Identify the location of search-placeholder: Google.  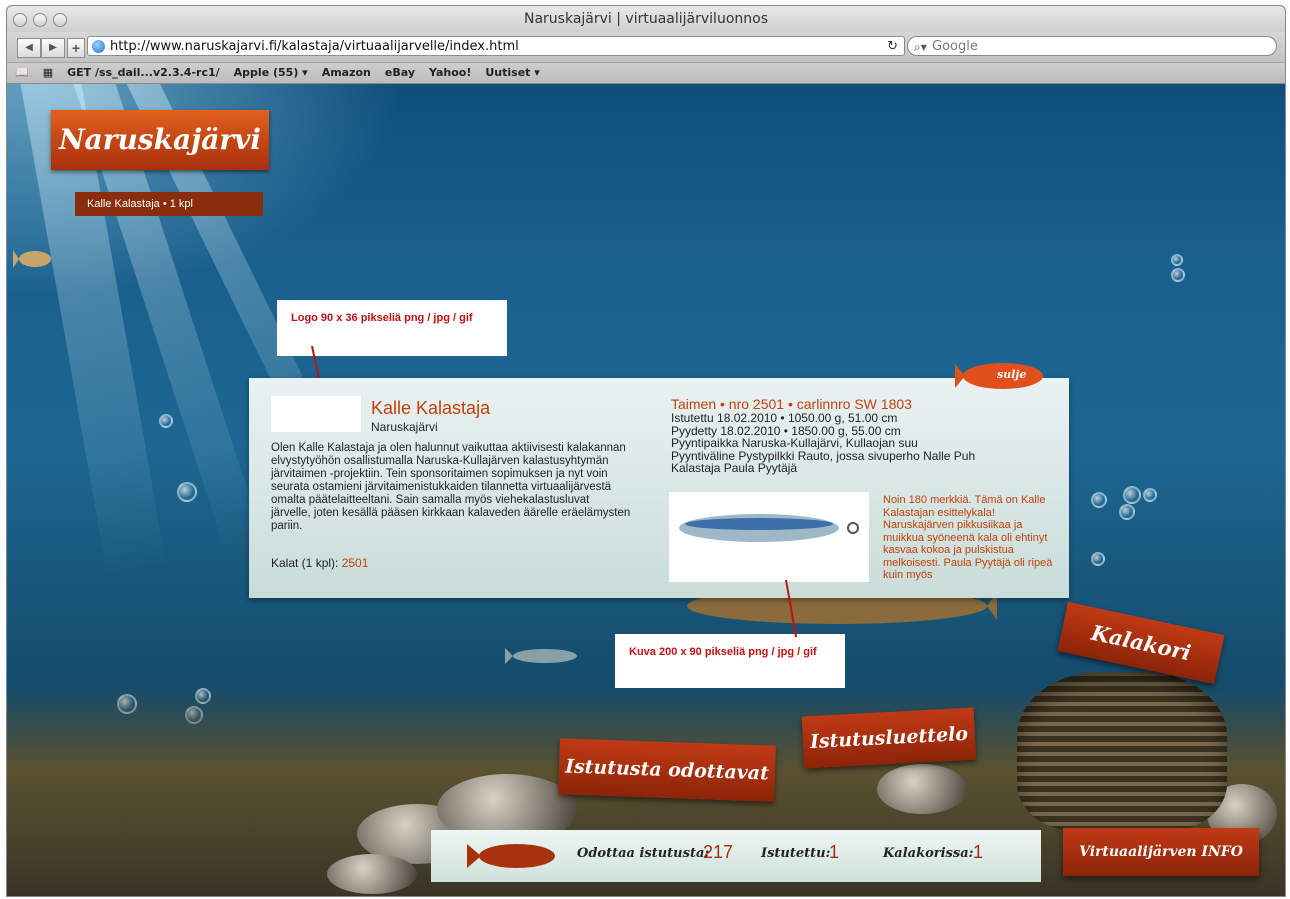
(955, 46).